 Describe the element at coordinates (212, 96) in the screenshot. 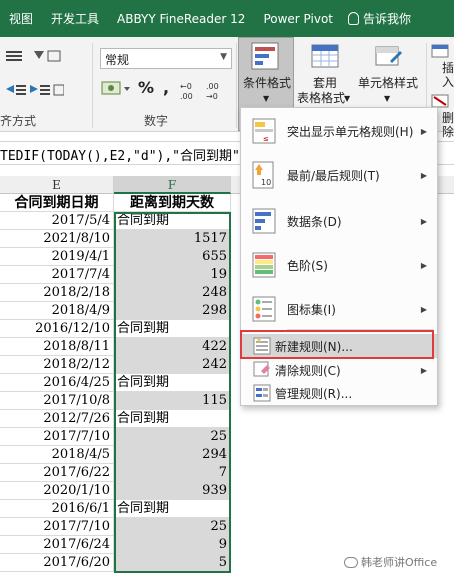

I see `svg-text: →0` at that location.